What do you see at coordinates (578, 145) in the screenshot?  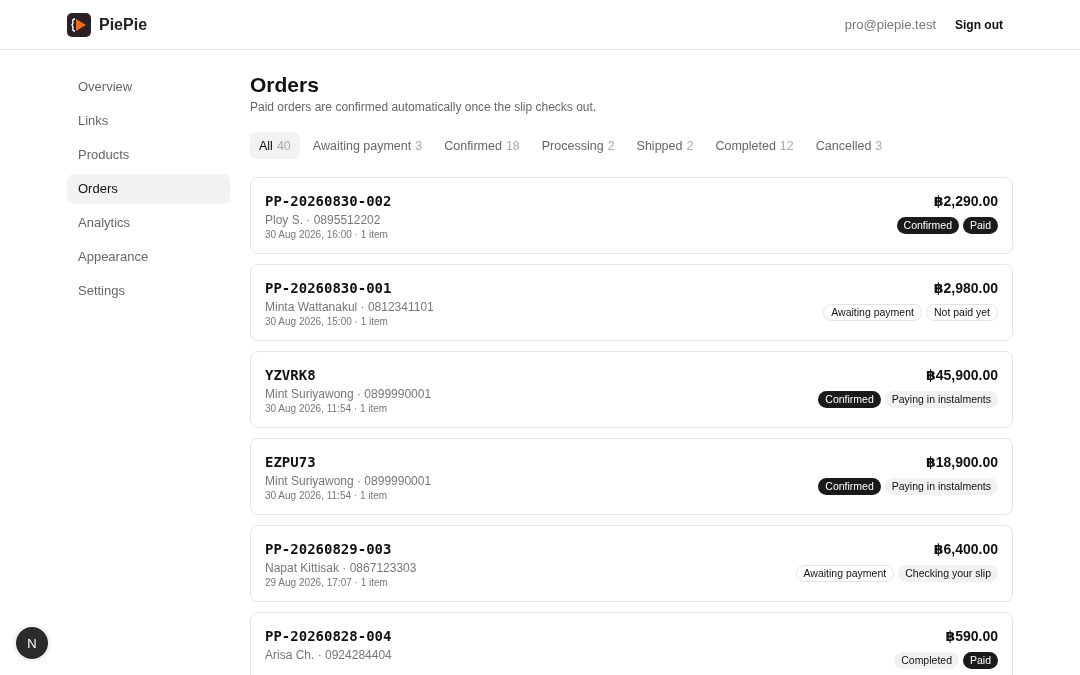 I see `filter-tab: Processing 2` at bounding box center [578, 145].